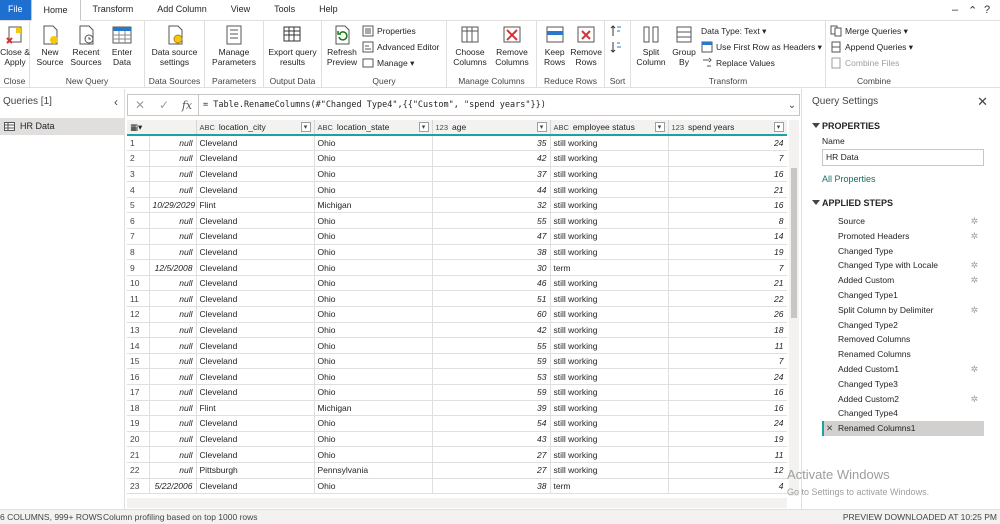  What do you see at coordinates (328, 10) in the screenshot?
I see `tab-help: Help` at bounding box center [328, 10].